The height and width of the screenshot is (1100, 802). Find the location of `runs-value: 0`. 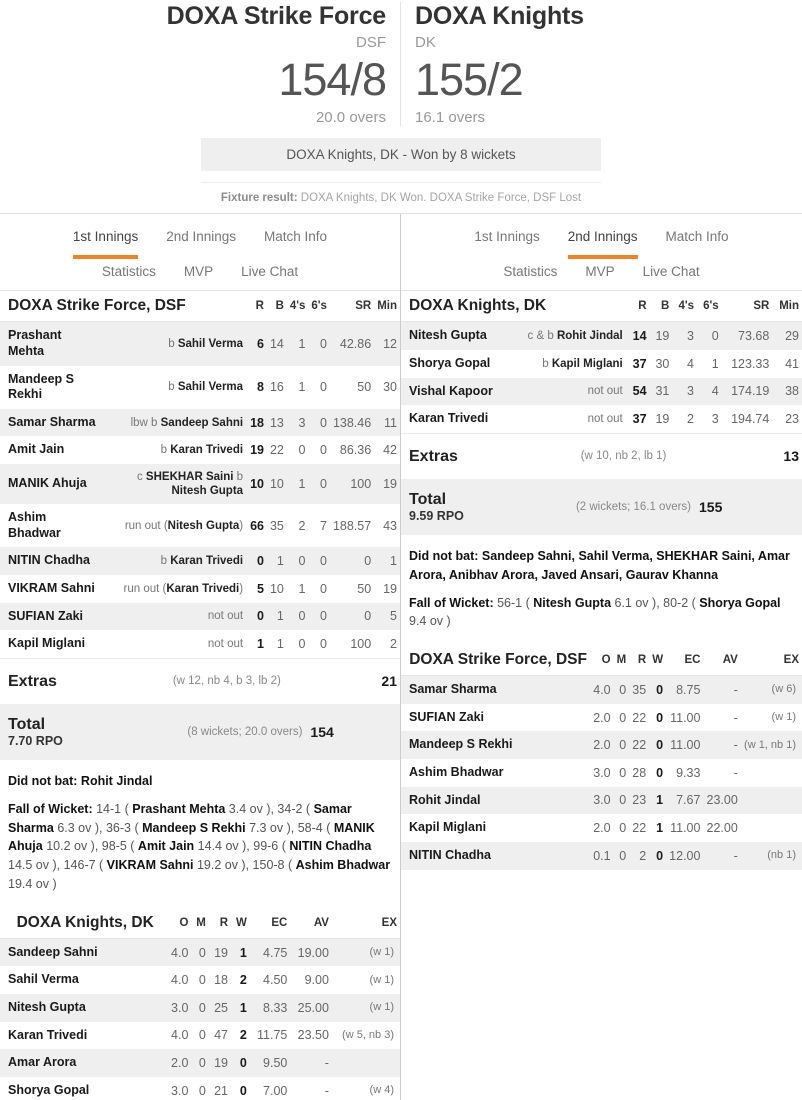

runs-value: 0 is located at coordinates (260, 561).